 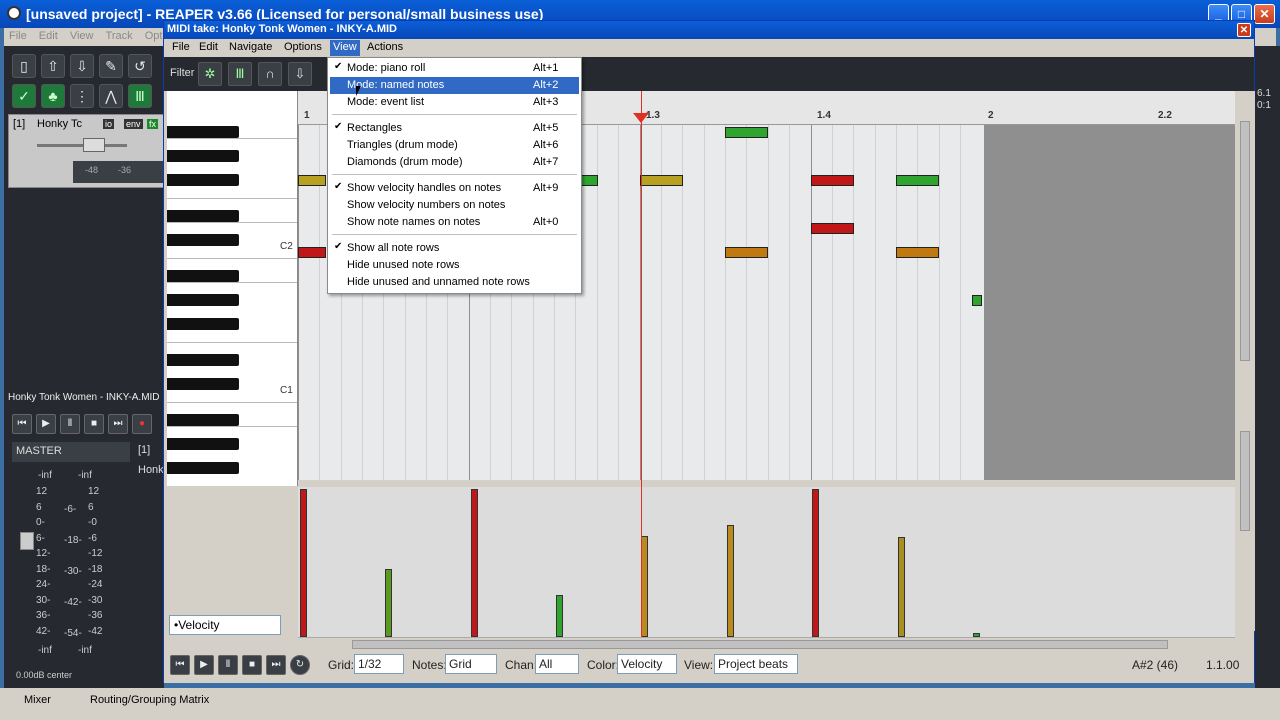 What do you see at coordinates (252, 665) in the screenshot?
I see `midi-stop-icon: ■` at bounding box center [252, 665].